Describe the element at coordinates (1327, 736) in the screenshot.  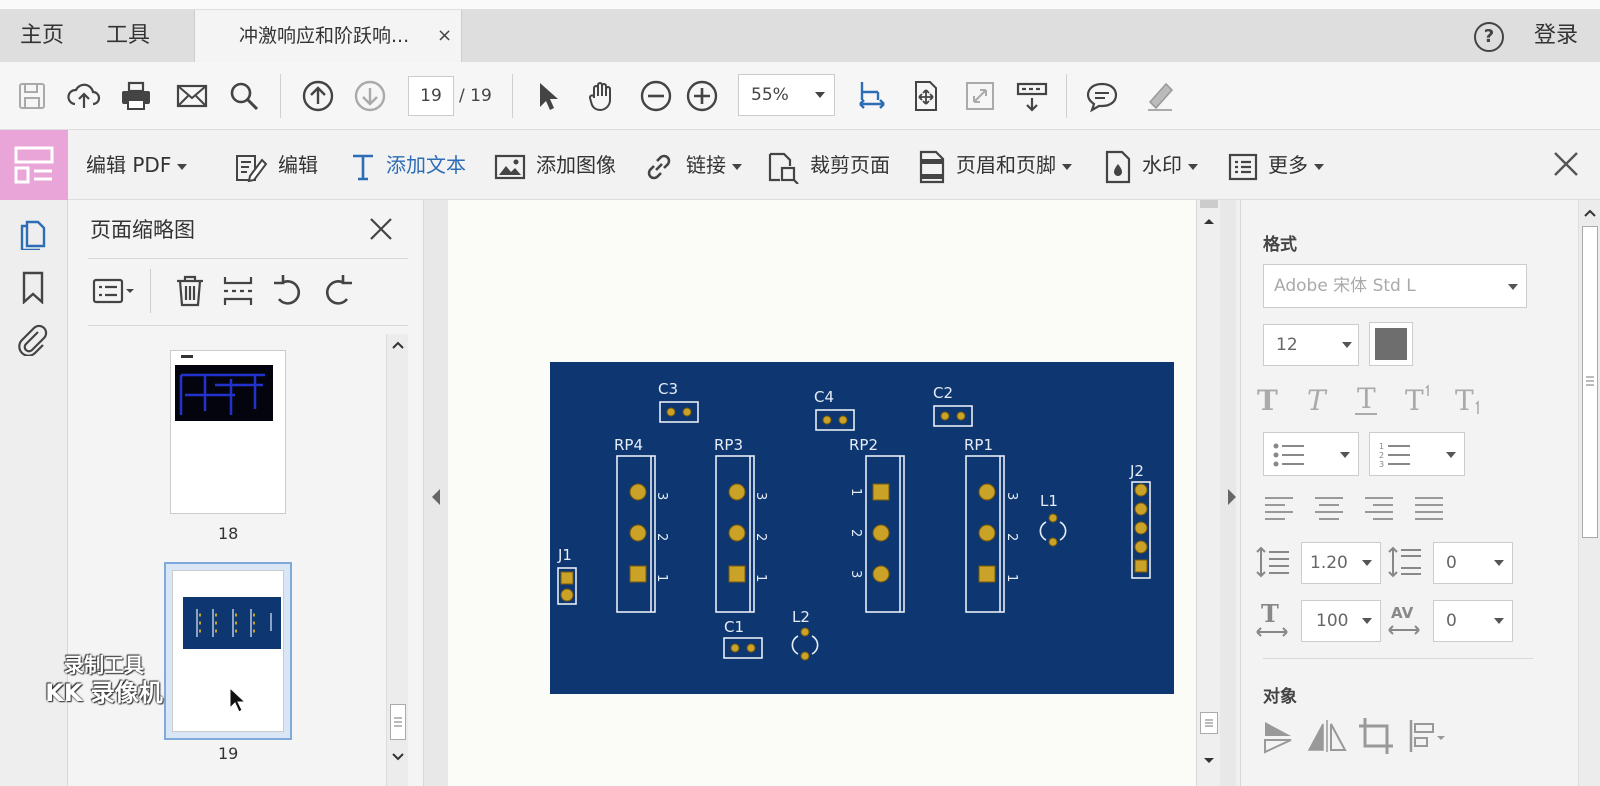
I see `flip-horizontal-icon` at that location.